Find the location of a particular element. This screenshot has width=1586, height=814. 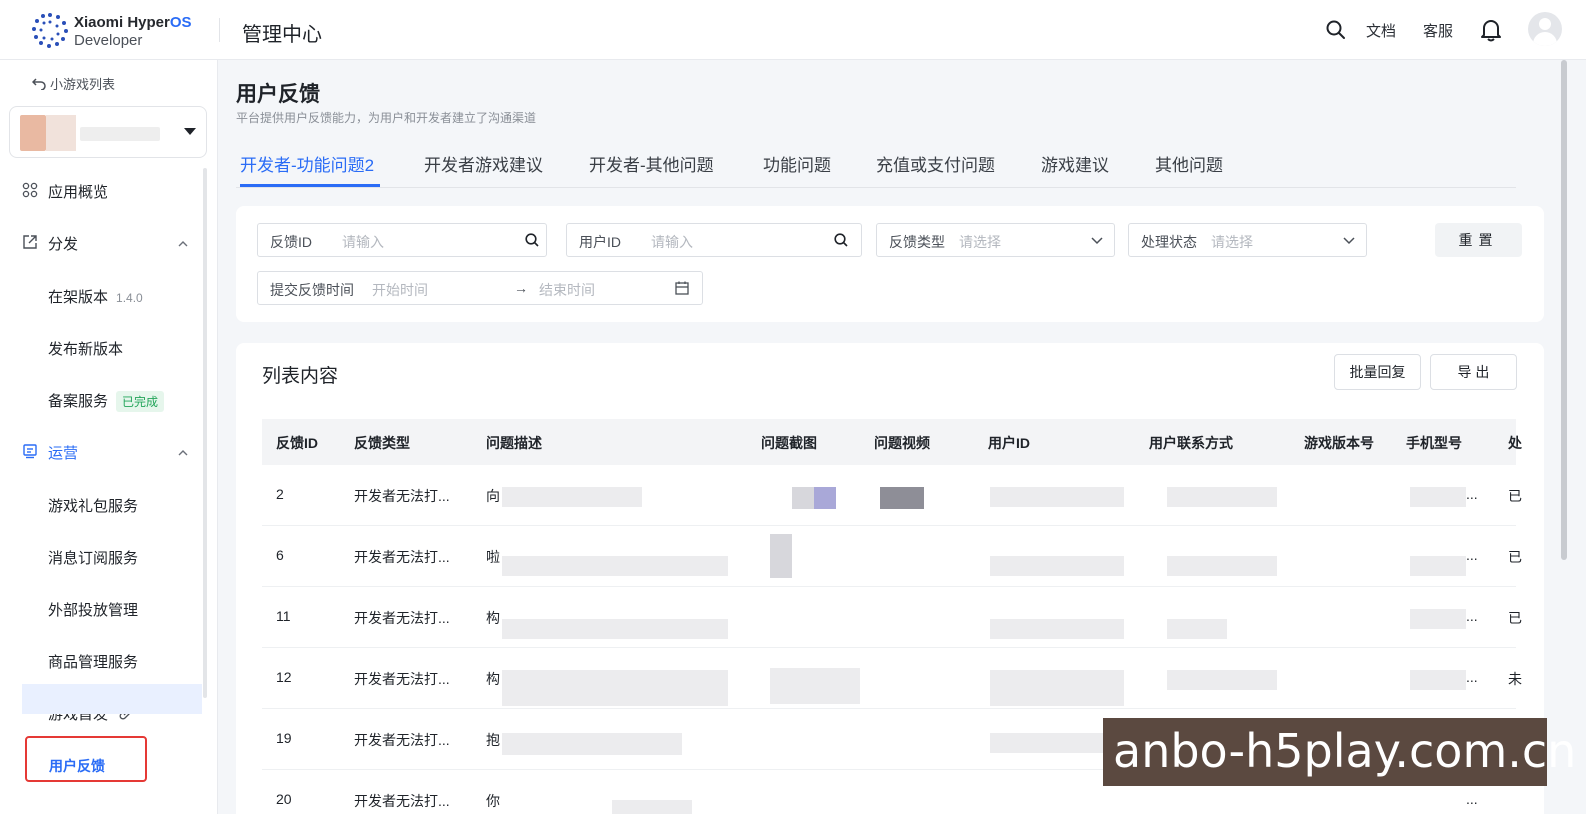

sidebar-item-ads: 外部投放管理 is located at coordinates (93, 609).